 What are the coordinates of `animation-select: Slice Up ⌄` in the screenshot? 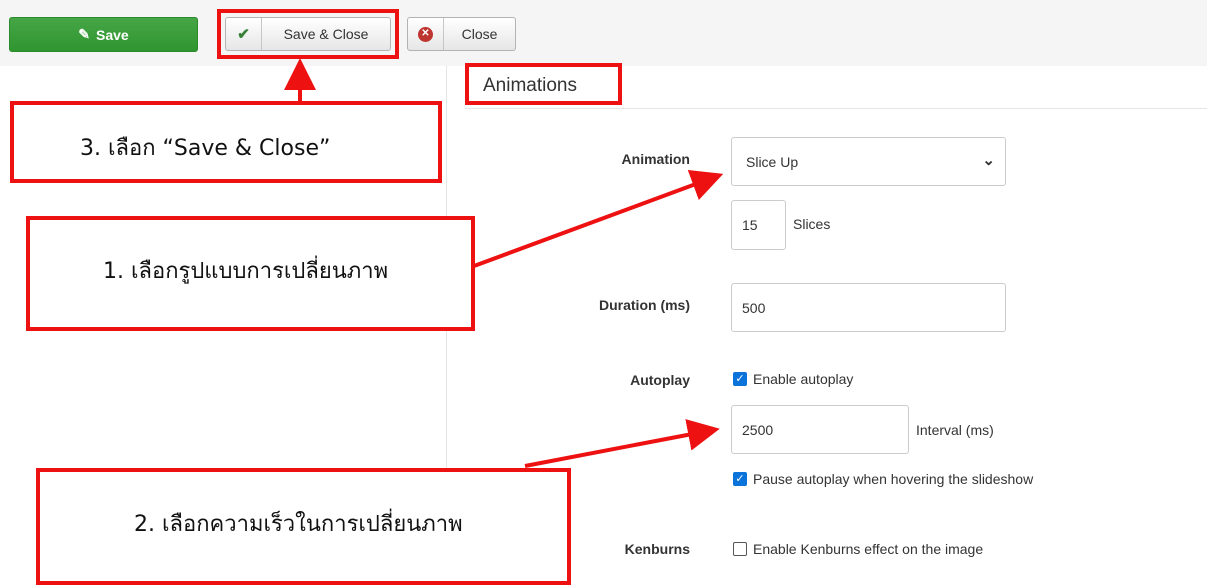 It's located at (868, 161).